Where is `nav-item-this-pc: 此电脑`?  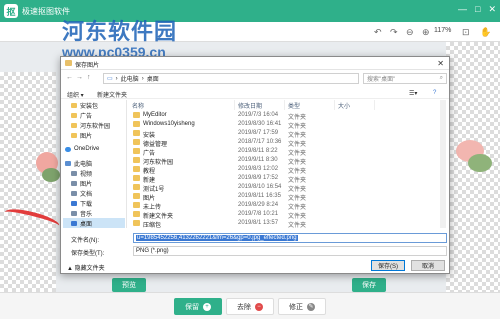
nav-item-this-pc: 此电脑 is located at coordinates (94, 163).